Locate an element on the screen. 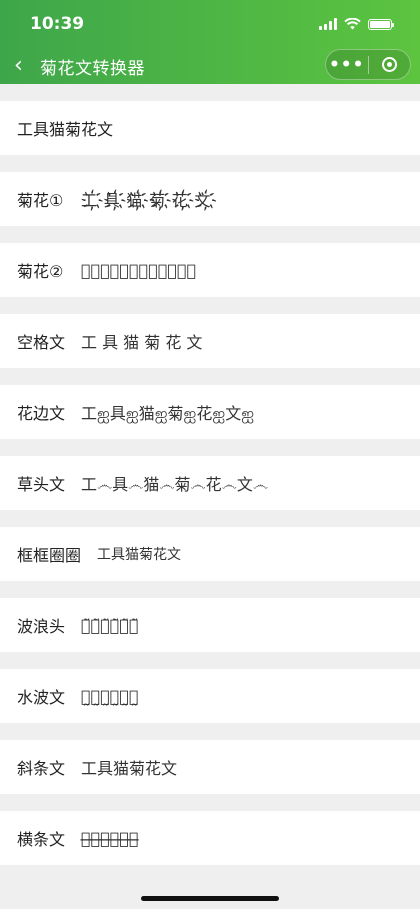 The width and height of the screenshot is (420, 909). chevron-left-icon: ‹ is located at coordinates (25, 66).